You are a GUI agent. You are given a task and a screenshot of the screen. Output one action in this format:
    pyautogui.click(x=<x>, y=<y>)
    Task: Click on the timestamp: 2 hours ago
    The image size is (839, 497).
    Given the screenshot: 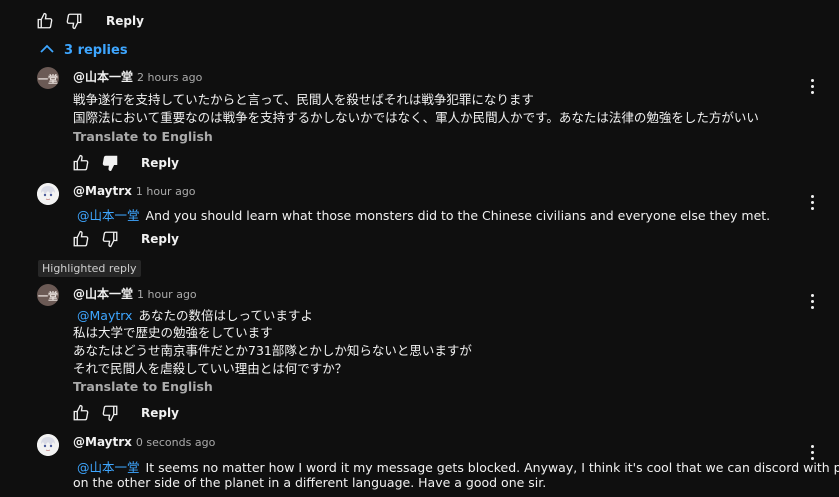 What is the action you would take?
    pyautogui.click(x=169, y=77)
    